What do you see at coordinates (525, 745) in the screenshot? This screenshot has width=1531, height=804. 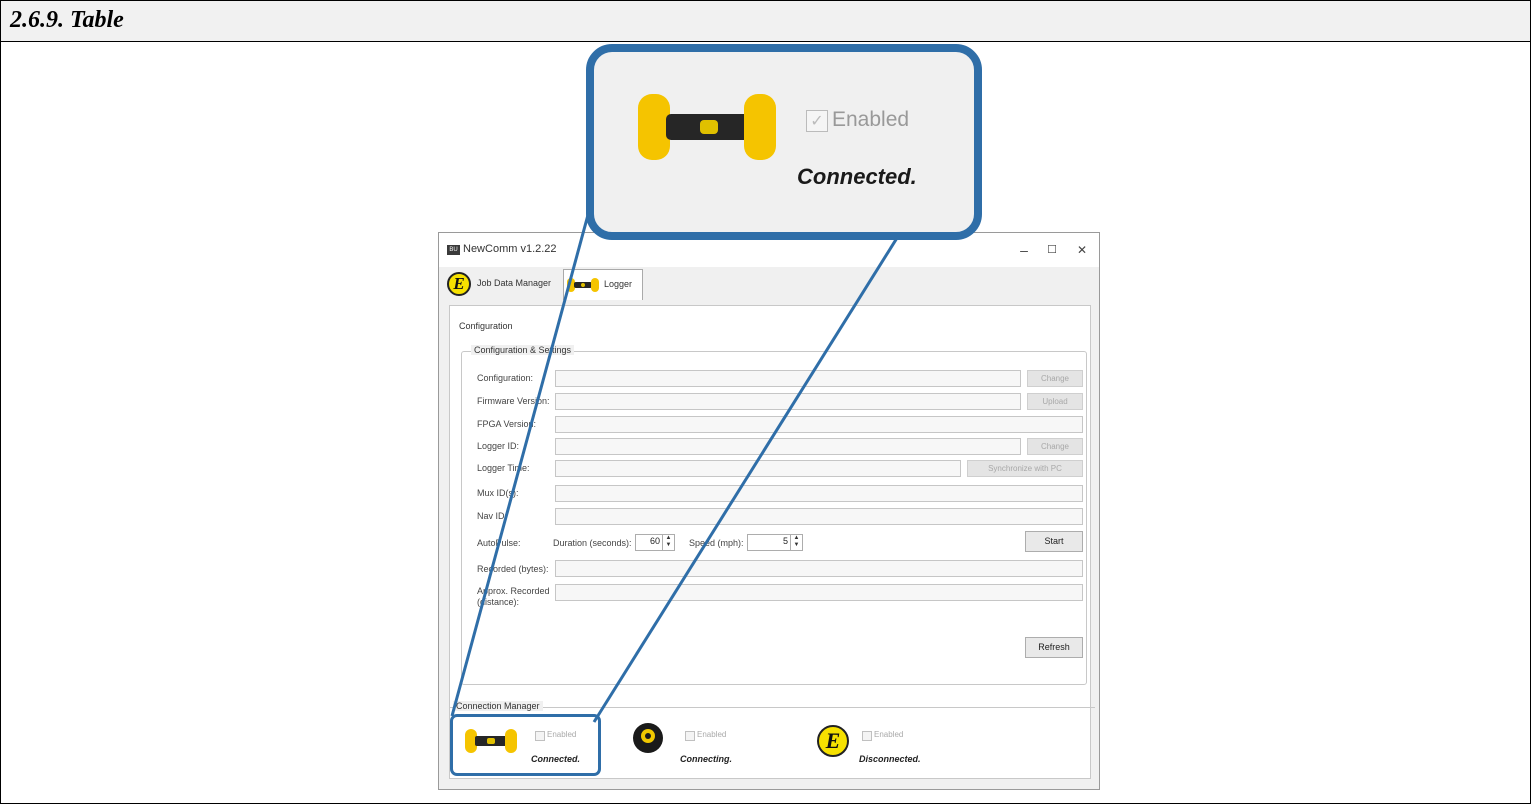 I see `highlight-box` at bounding box center [525, 745].